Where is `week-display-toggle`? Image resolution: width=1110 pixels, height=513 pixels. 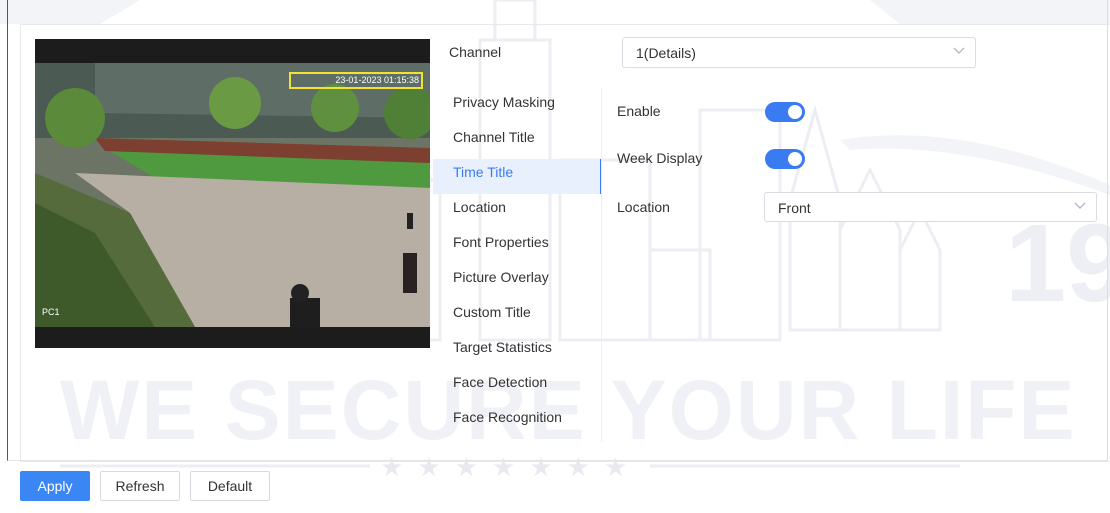 week-display-toggle is located at coordinates (785, 159).